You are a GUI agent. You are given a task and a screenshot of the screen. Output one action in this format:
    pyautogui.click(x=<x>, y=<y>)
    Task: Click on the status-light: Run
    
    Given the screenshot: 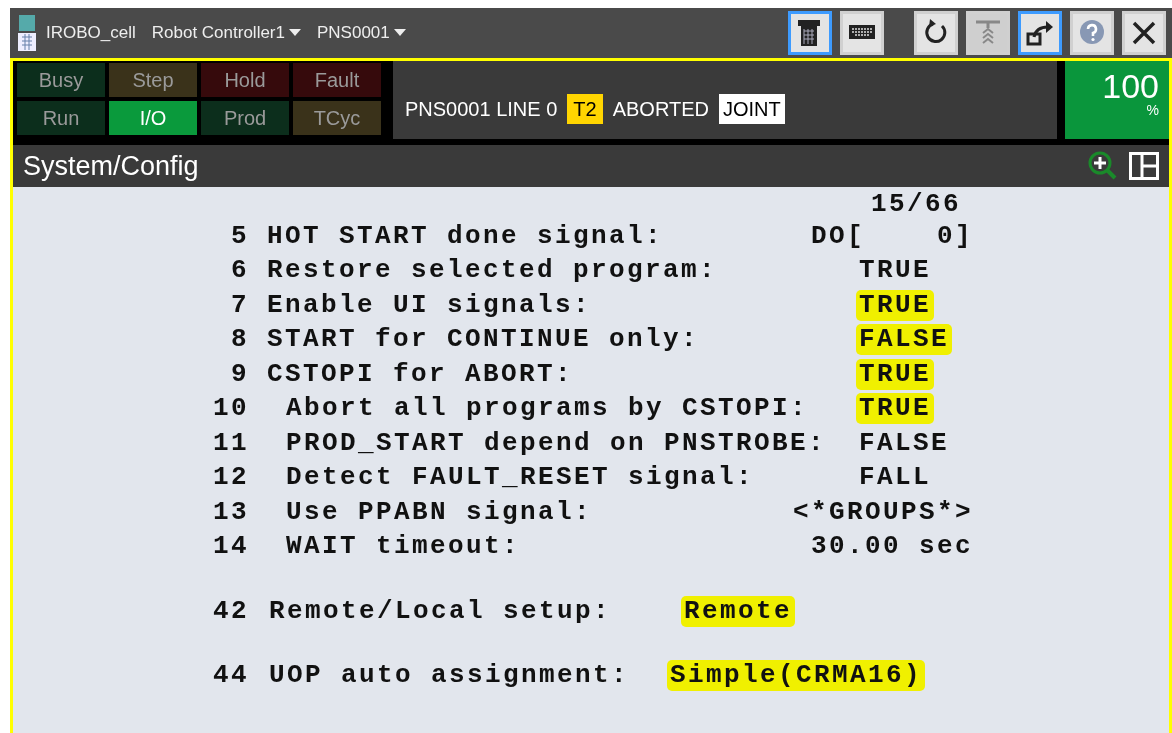 What is the action you would take?
    pyautogui.click(x=61, y=118)
    